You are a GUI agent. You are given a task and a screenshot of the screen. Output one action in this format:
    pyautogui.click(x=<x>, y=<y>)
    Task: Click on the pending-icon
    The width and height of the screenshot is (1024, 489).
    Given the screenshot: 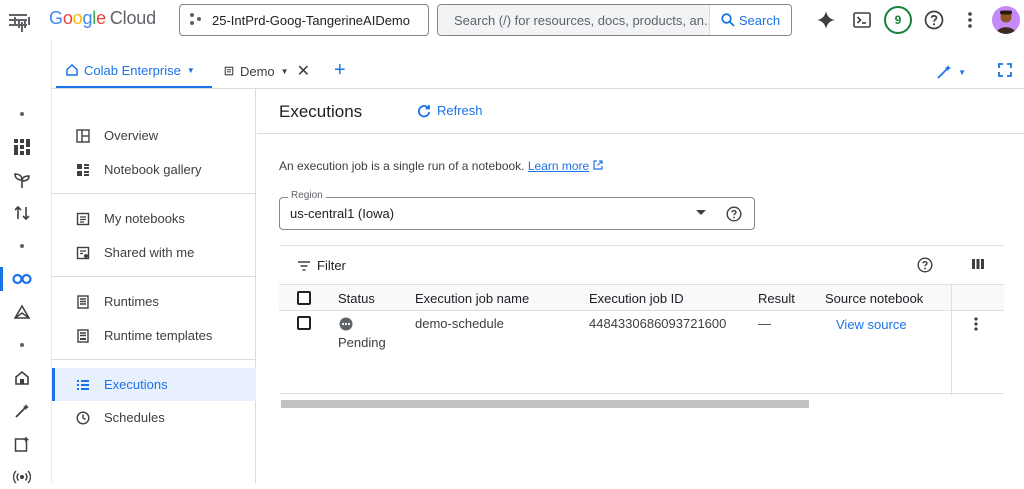 What is the action you would take?
    pyautogui.click(x=346, y=325)
    